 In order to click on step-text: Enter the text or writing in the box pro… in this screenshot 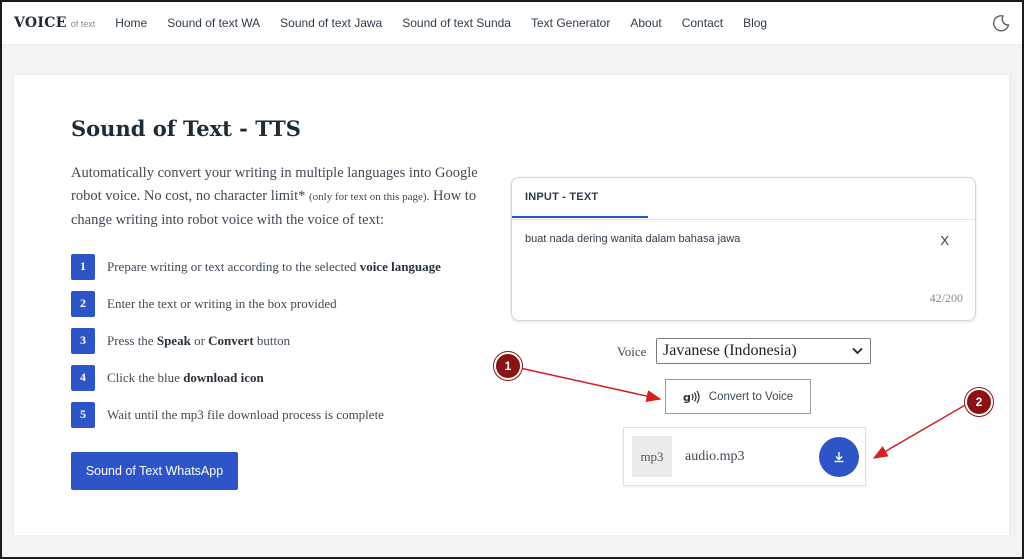, I will do `click(222, 303)`.